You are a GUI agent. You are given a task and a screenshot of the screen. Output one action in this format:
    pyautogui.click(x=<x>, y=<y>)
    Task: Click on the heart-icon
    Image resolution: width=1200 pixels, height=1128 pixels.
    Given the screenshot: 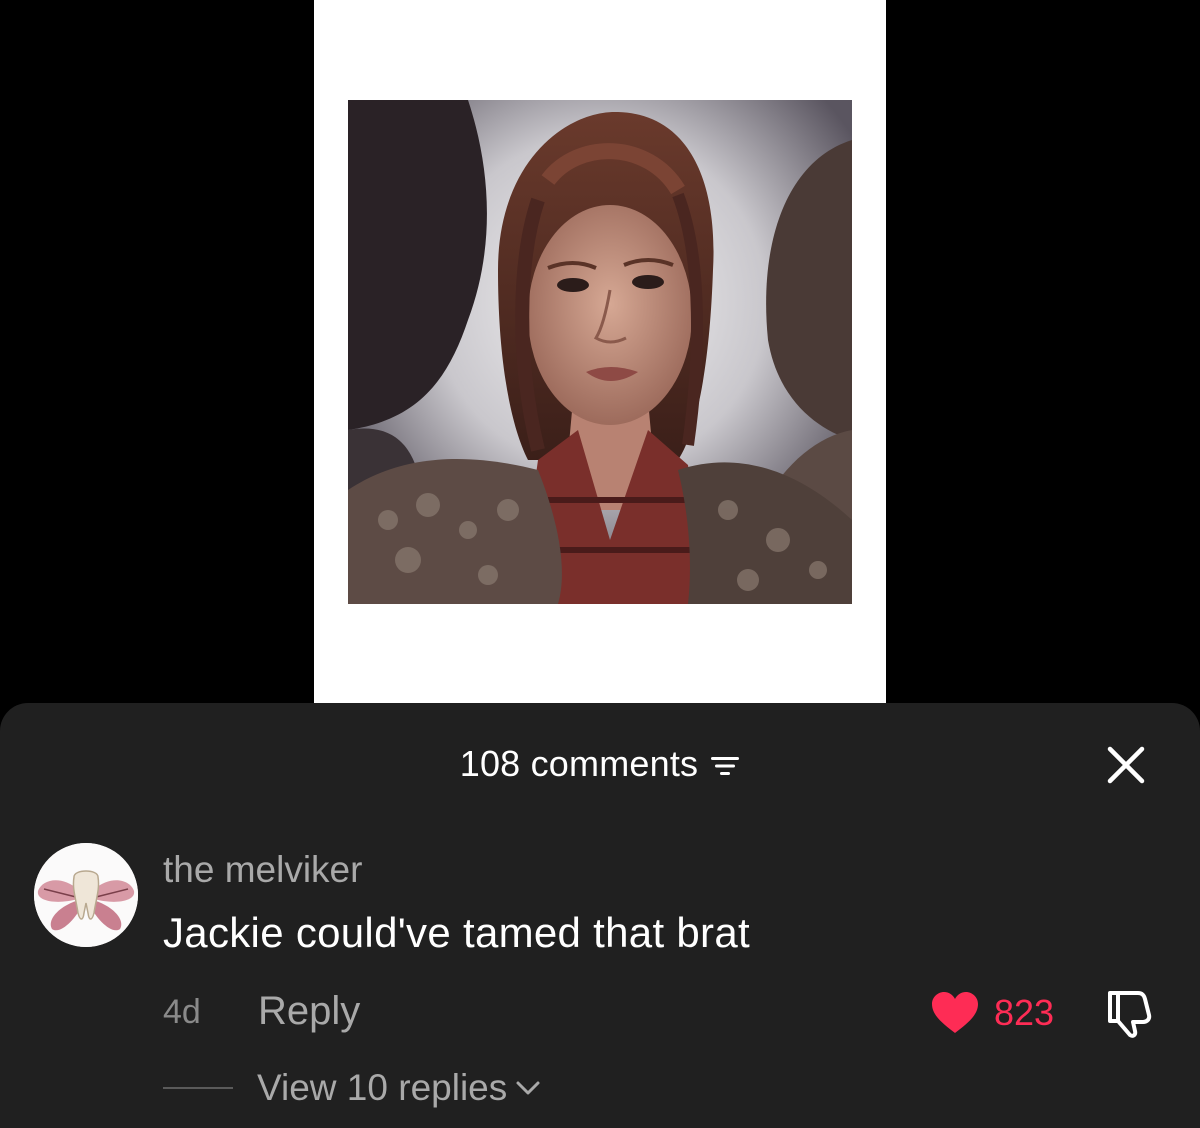 What is the action you would take?
    pyautogui.click(x=955, y=1012)
    